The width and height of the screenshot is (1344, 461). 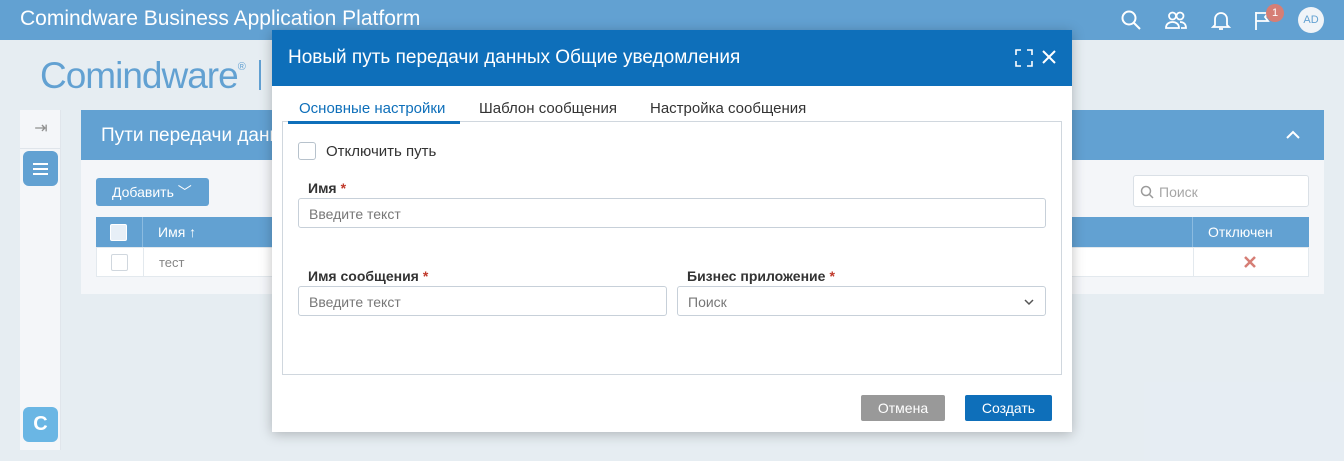 I want to click on message-name-label-text: Имя сообщения, so click(x=363, y=276).